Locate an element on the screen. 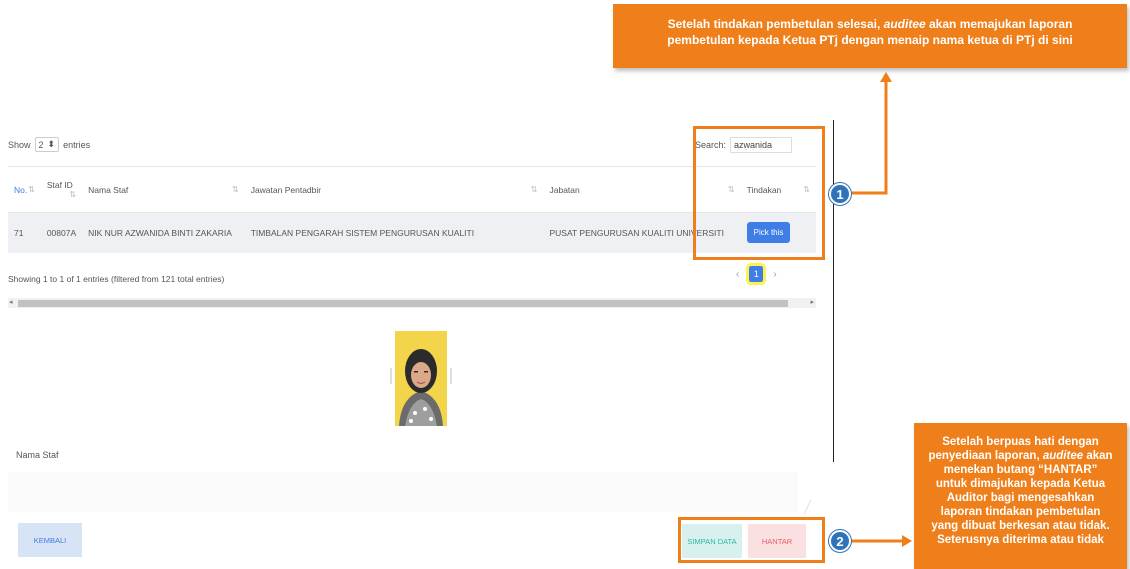 The image size is (1130, 569). callout-bottom-line: menekan butang “HANTAR” is located at coordinates (1020, 470).